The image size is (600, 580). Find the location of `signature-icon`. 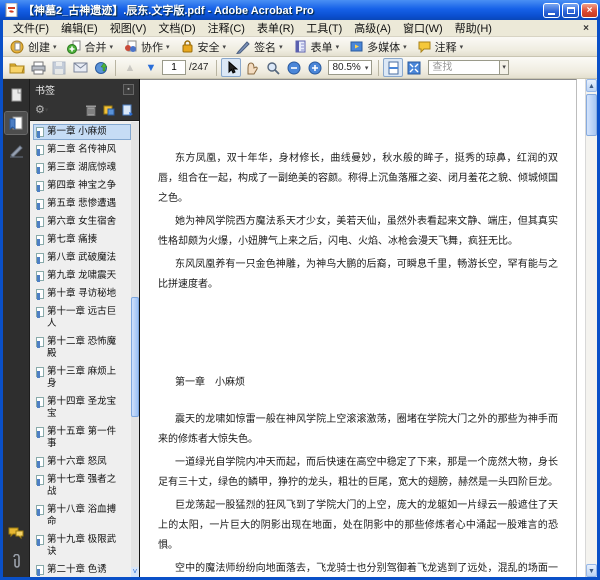

signature-icon is located at coordinates (16, 151).